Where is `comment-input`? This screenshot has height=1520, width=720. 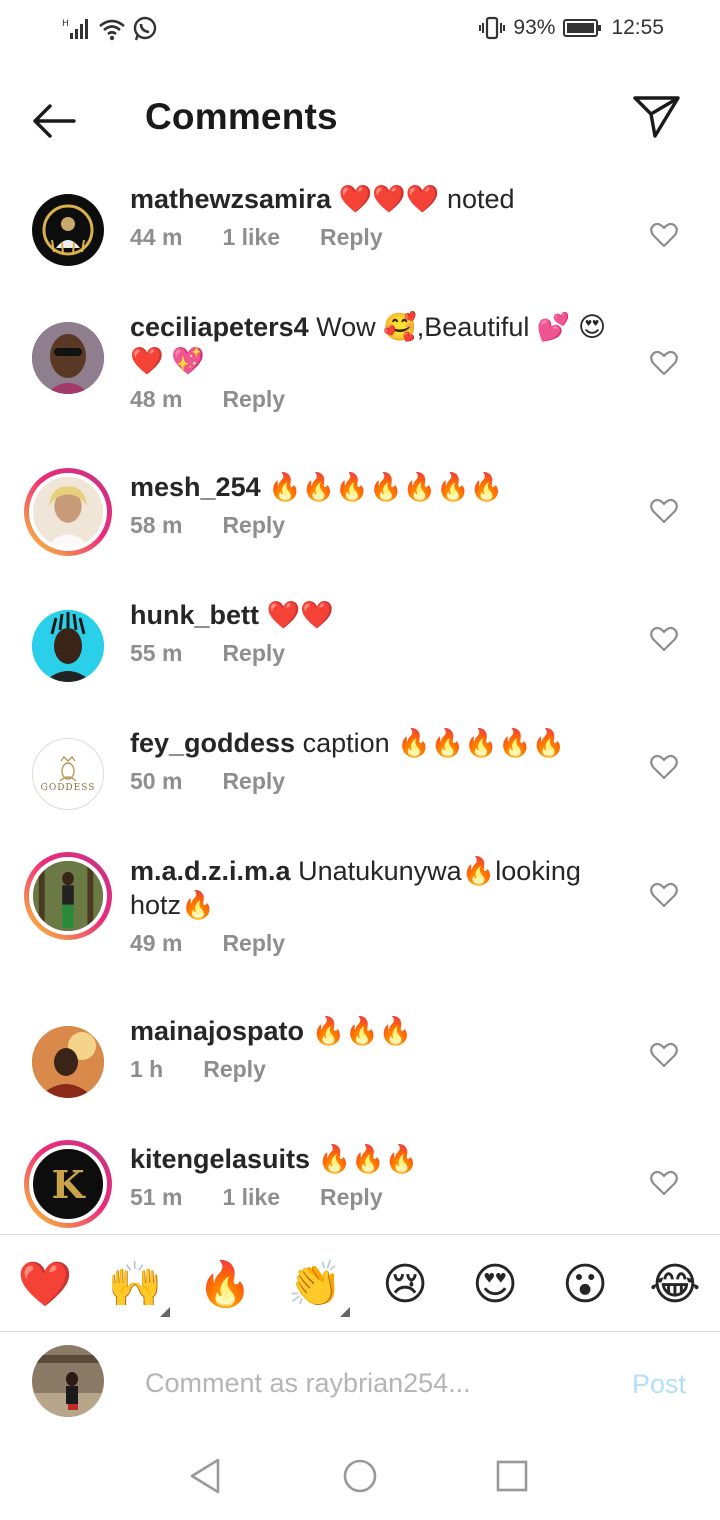 comment-input is located at coordinates (375, 1383).